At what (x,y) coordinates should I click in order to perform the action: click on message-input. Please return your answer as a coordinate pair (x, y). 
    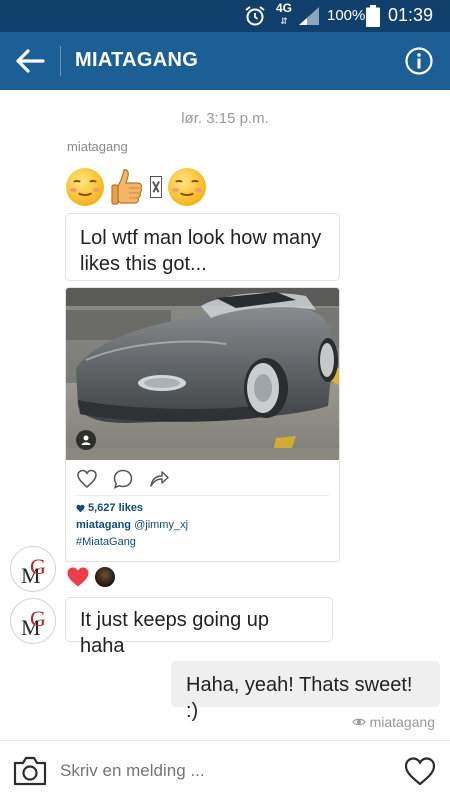
    Looking at the image, I should click on (220, 771).